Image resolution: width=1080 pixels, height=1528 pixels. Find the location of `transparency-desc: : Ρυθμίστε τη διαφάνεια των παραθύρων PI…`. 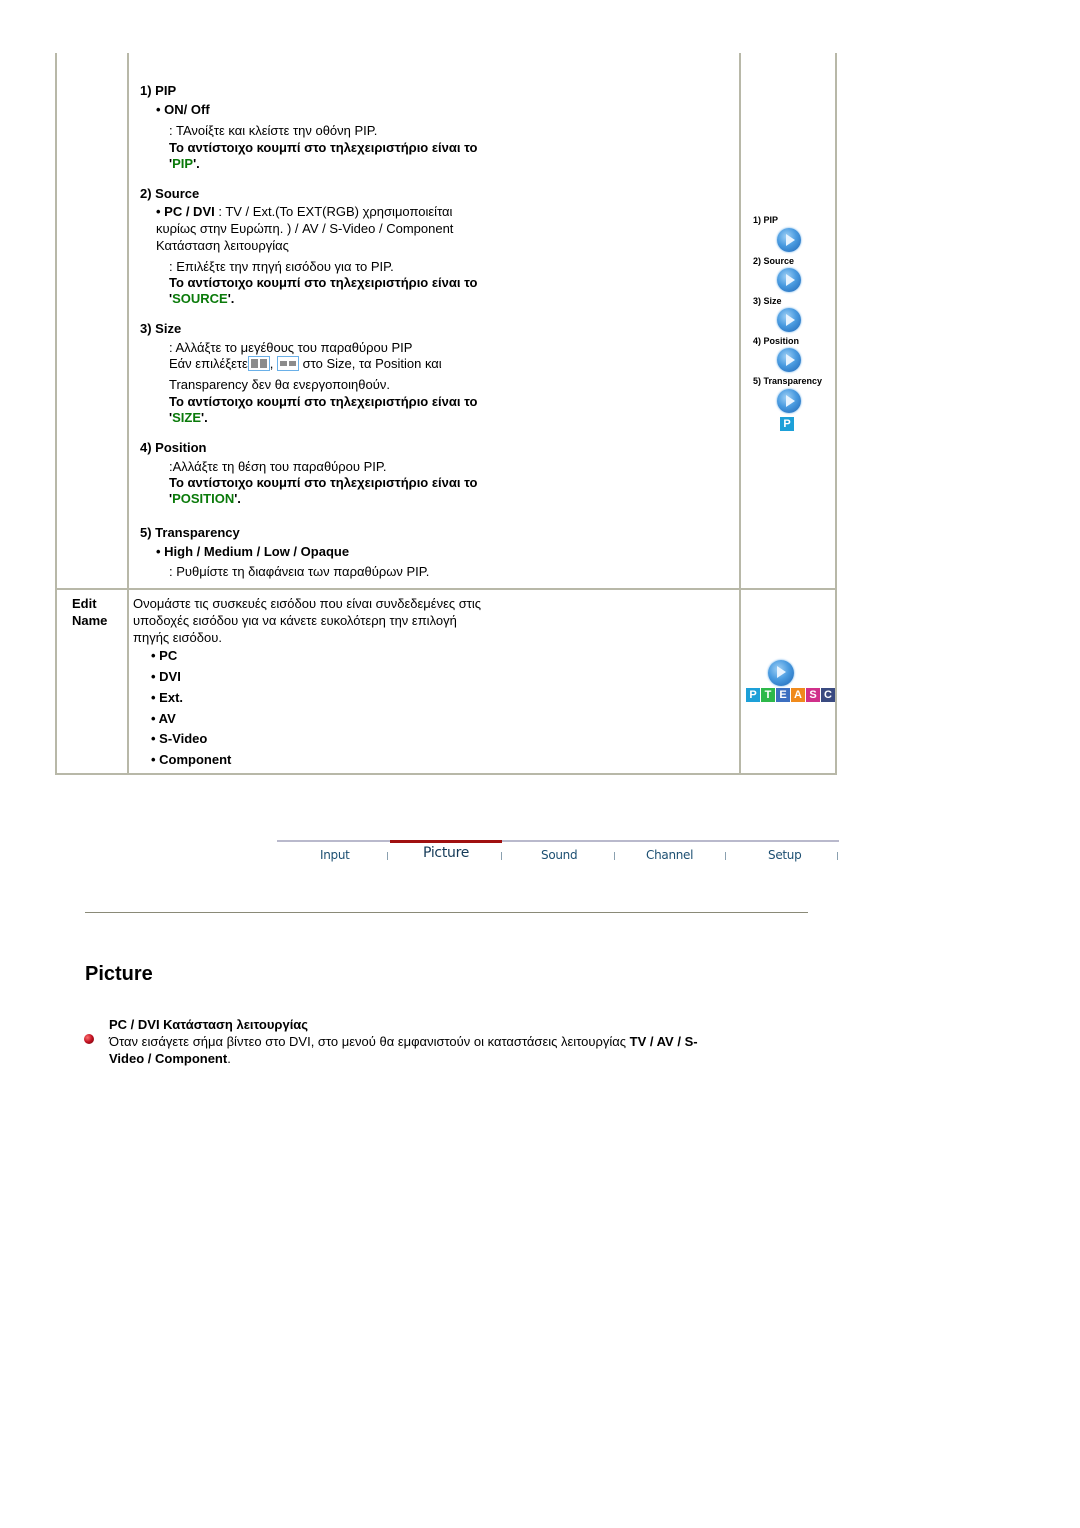

transparency-desc: : Ρυθμίστε τη διαφάνεια των παραθύρων PI… is located at coordinates (299, 571).